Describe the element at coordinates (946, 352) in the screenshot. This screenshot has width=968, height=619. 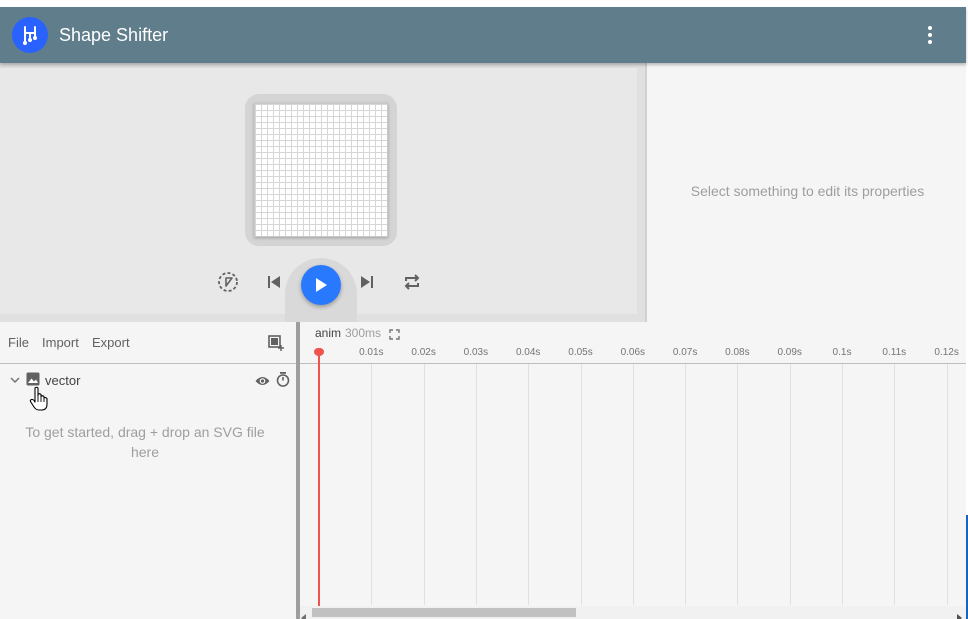
I see `timeline-tick-label: 0.12s` at that location.